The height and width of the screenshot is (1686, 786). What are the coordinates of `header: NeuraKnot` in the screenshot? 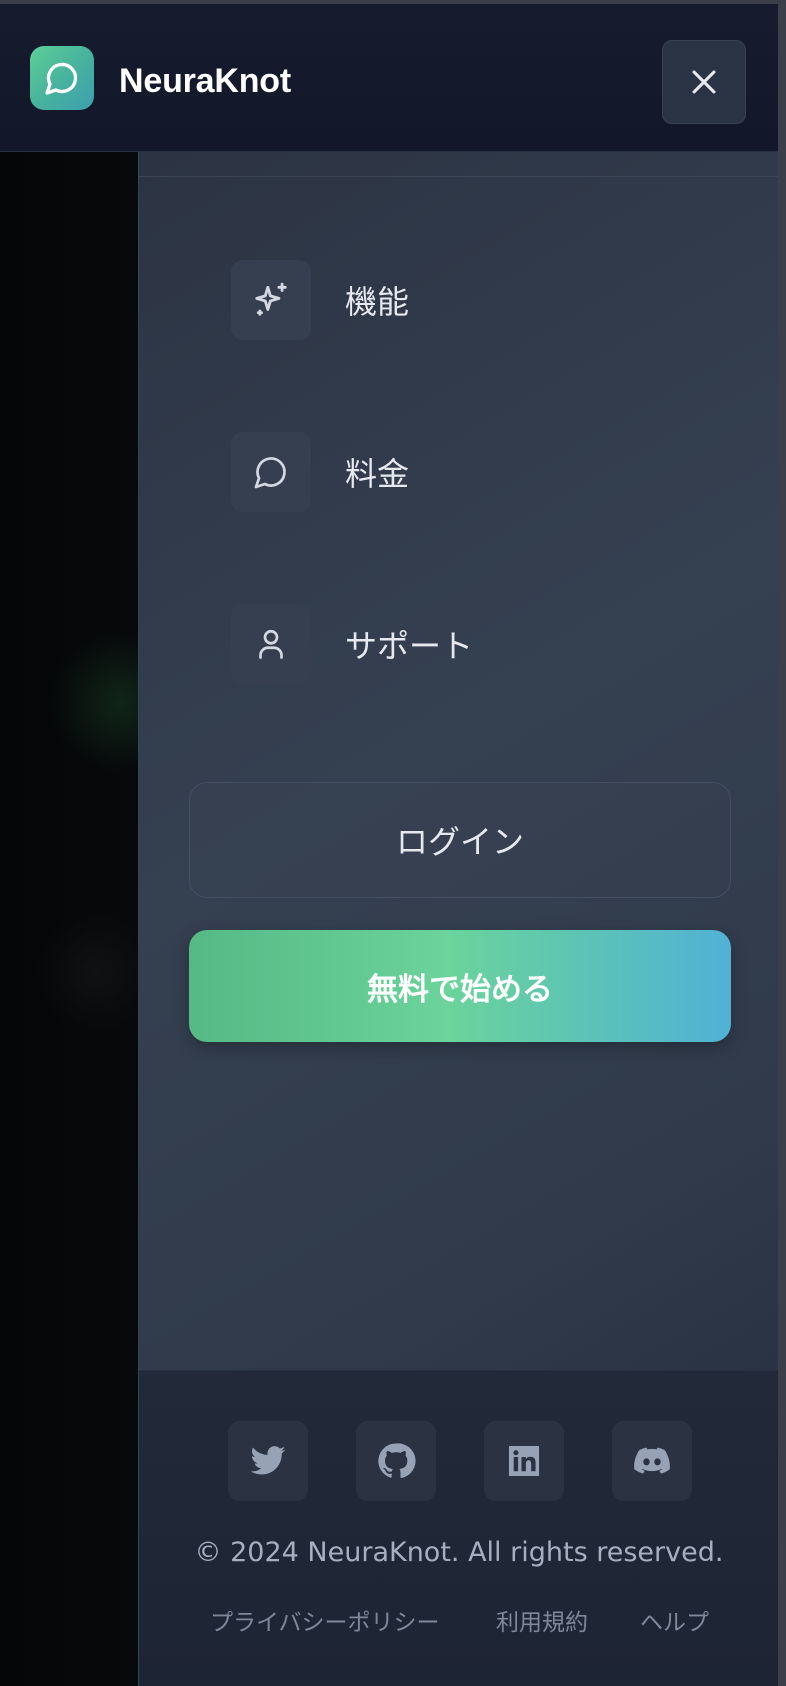 It's located at (389, 78).